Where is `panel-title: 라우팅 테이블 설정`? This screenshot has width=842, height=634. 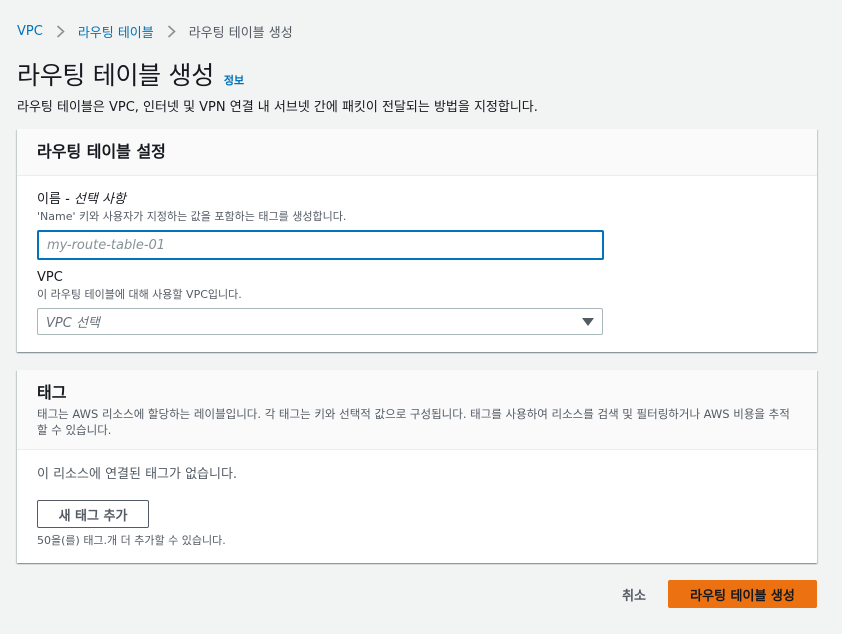 panel-title: 라우팅 테이블 설정 is located at coordinates (101, 151).